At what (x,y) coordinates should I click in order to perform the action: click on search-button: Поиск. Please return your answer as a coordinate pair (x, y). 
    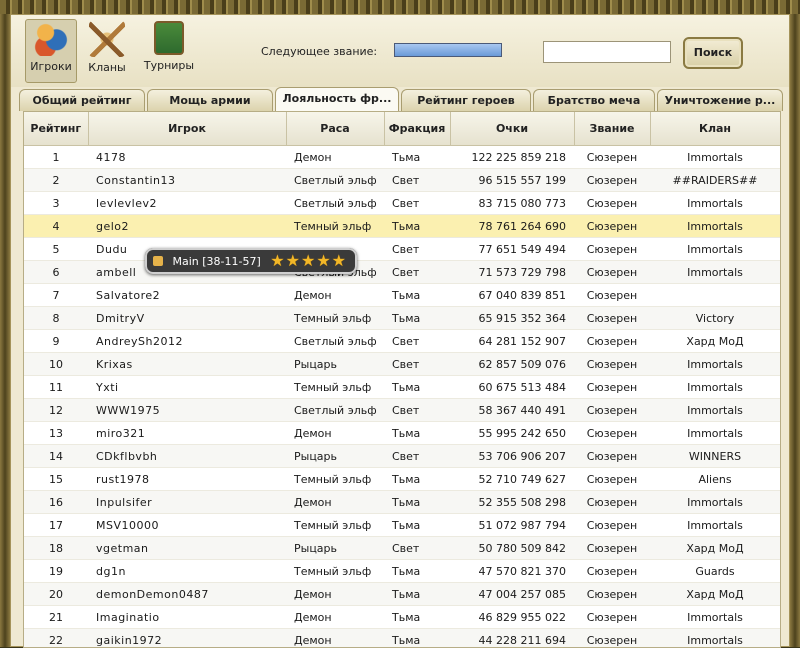
    Looking at the image, I should click on (713, 53).